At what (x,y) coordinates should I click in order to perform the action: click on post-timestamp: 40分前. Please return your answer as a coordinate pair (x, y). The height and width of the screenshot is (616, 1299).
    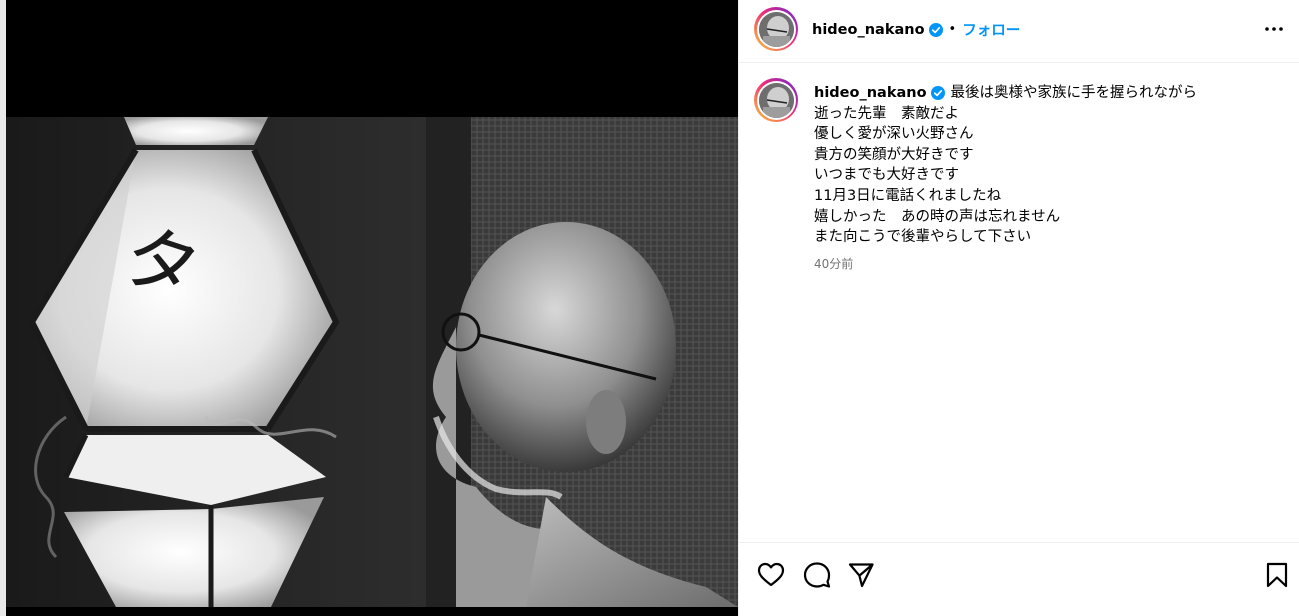
    Looking at the image, I should click on (1049, 264).